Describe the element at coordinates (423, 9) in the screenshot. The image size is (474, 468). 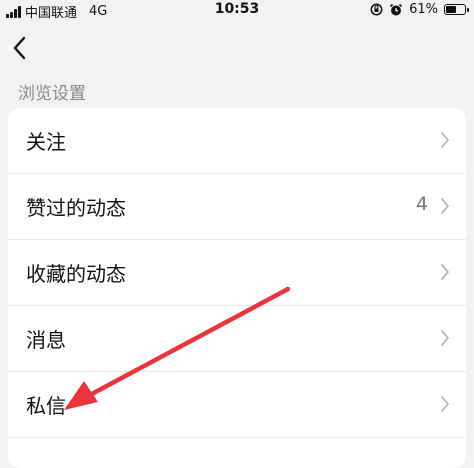
I see `battery-percent: 61%` at that location.